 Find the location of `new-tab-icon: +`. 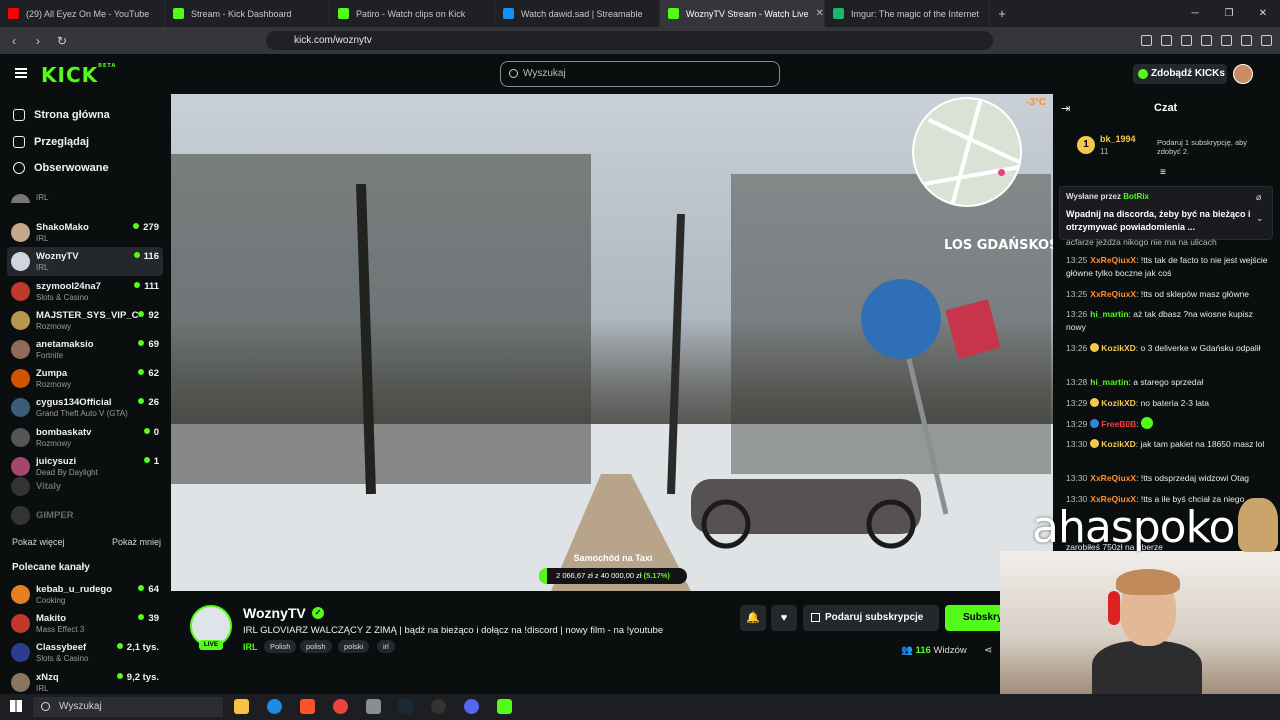

new-tab-icon: + is located at coordinates (1002, 13).